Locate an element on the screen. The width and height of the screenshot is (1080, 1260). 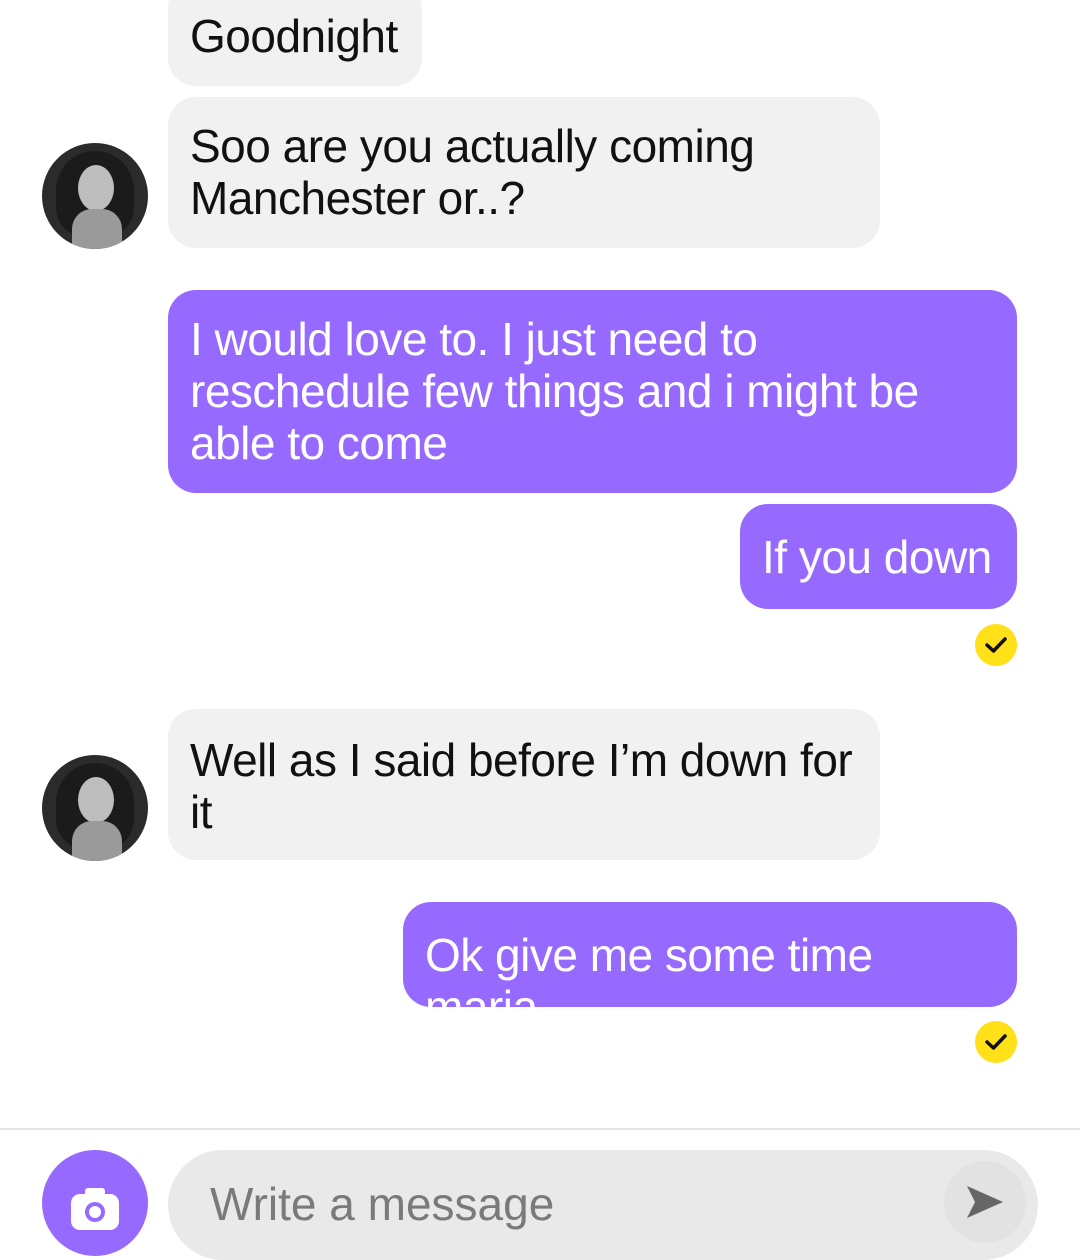
message-input is located at coordinates (560, 1204).